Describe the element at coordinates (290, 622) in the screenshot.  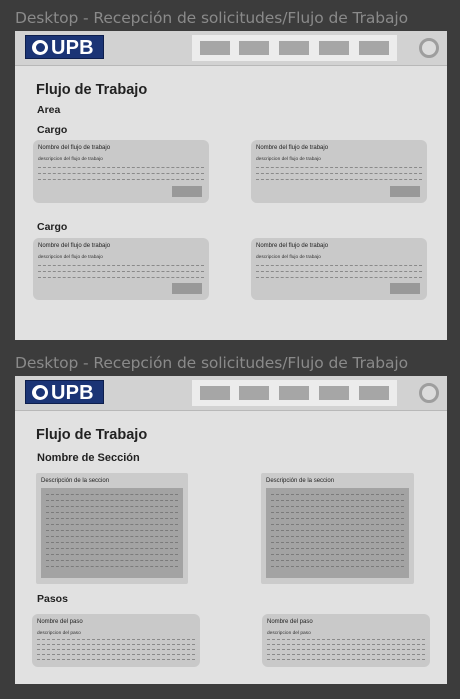
I see `step-card-title: Nombre del paso` at that location.